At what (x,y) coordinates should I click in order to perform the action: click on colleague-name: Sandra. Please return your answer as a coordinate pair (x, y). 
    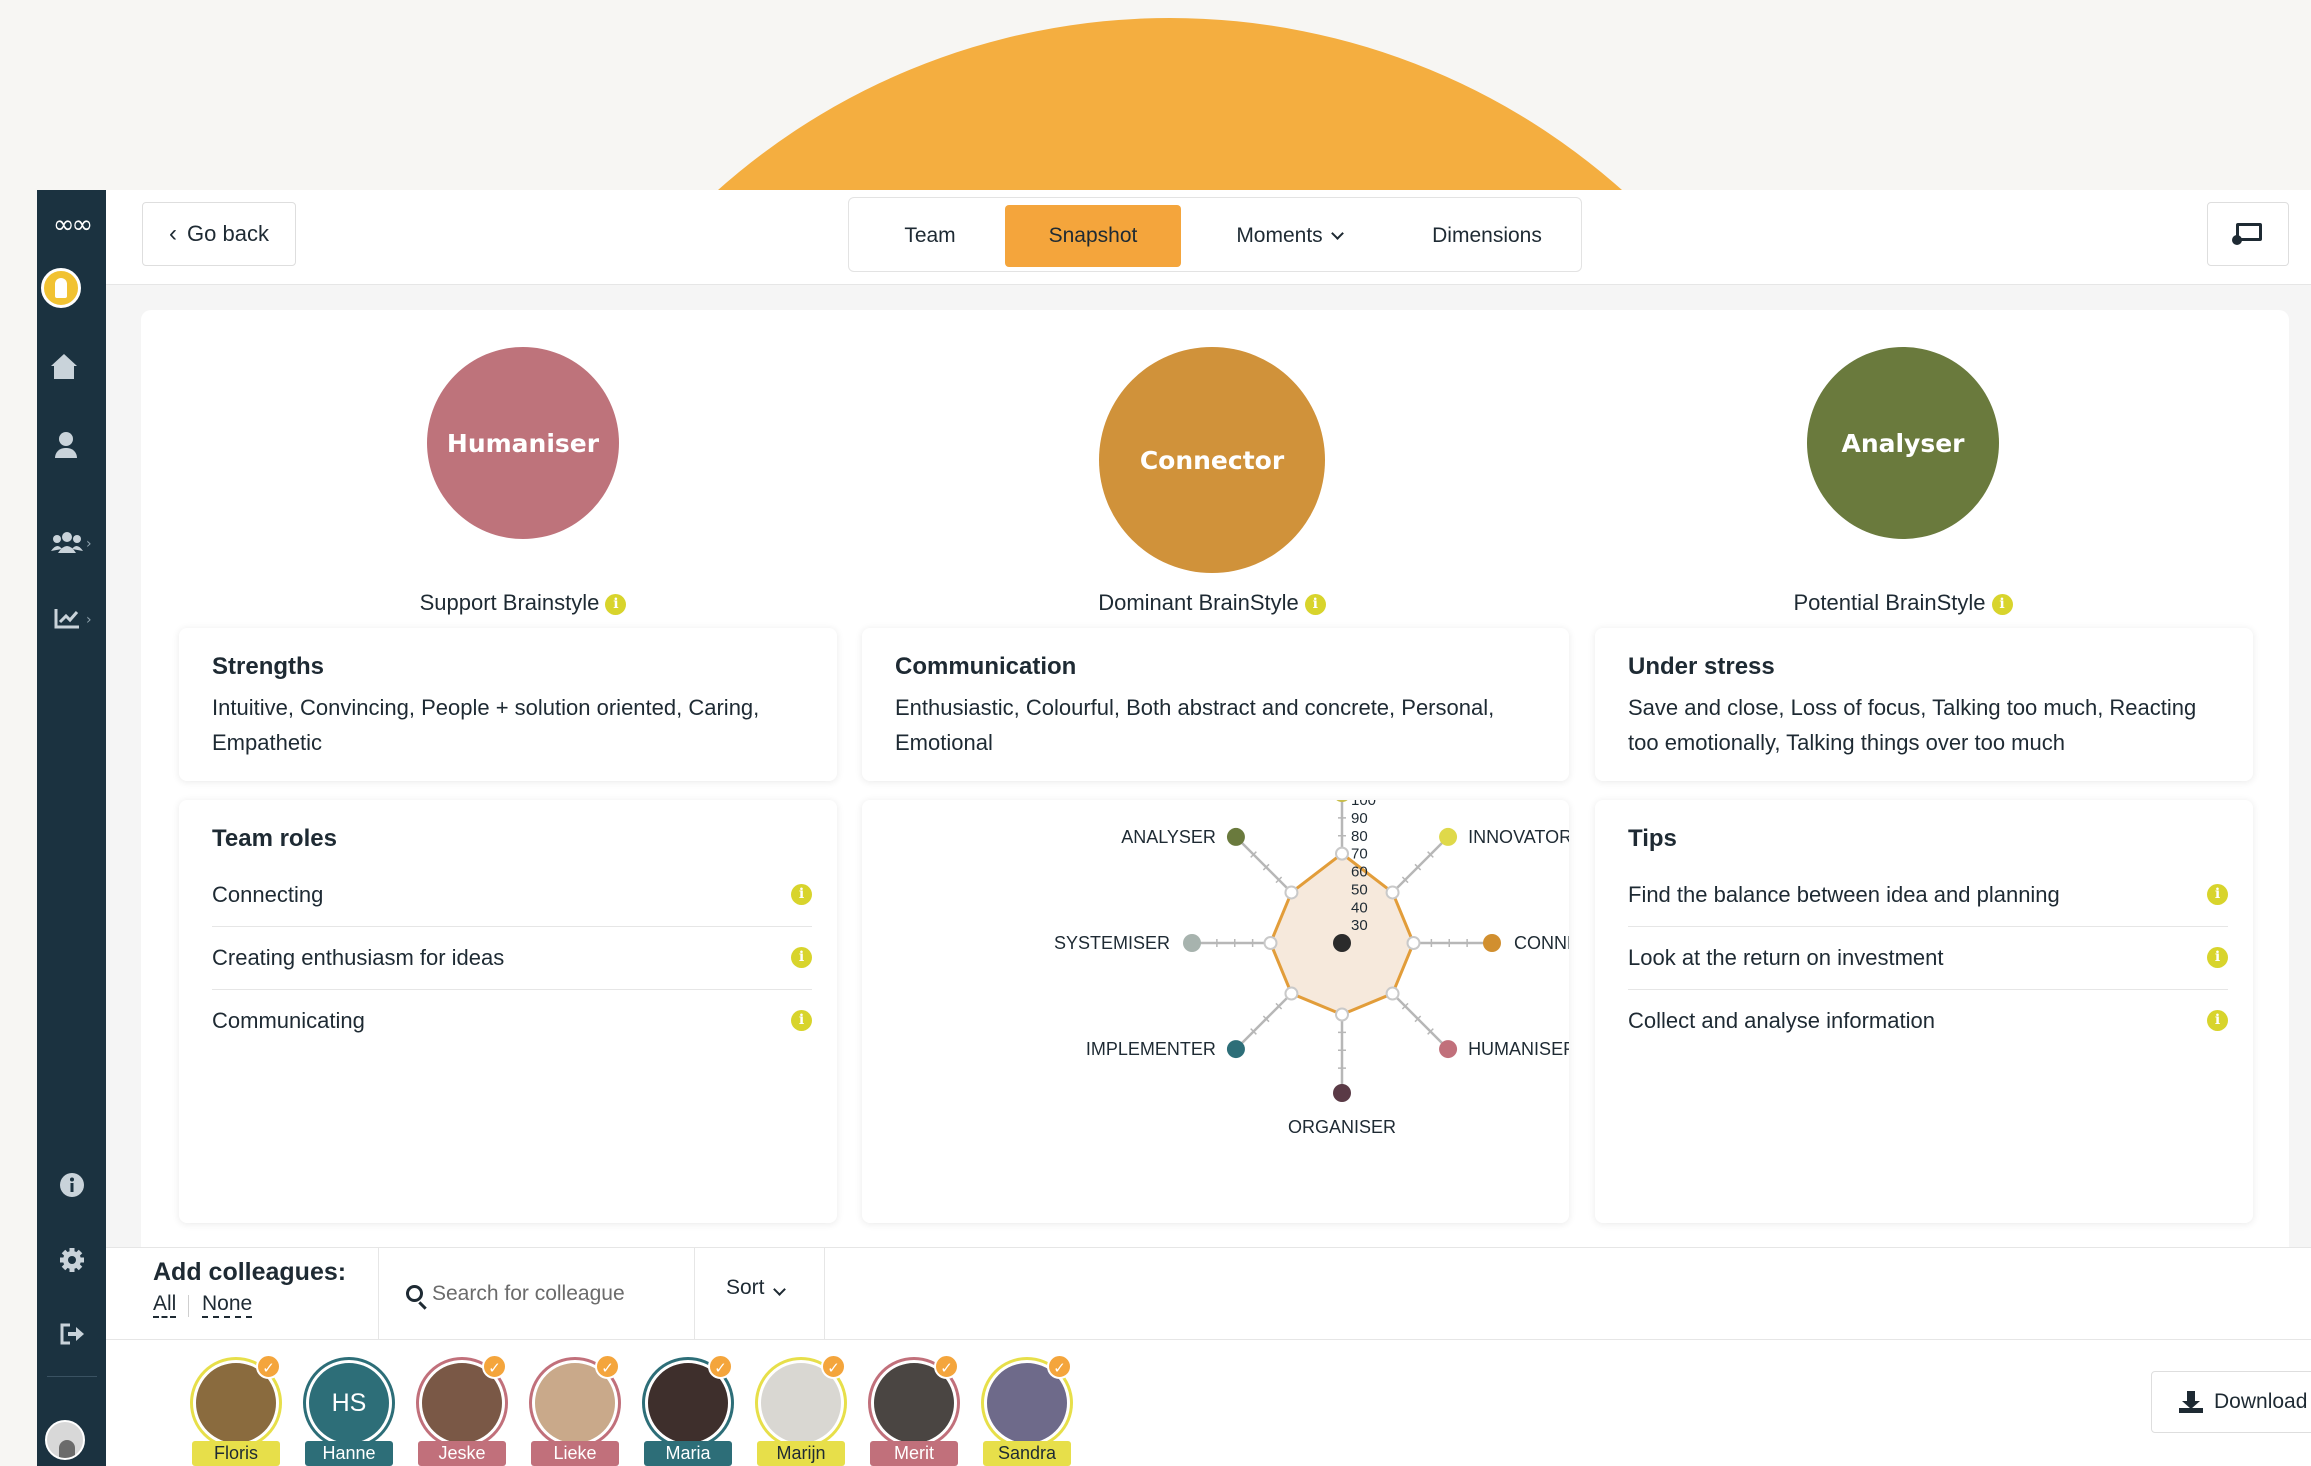
    Looking at the image, I should click on (1027, 1453).